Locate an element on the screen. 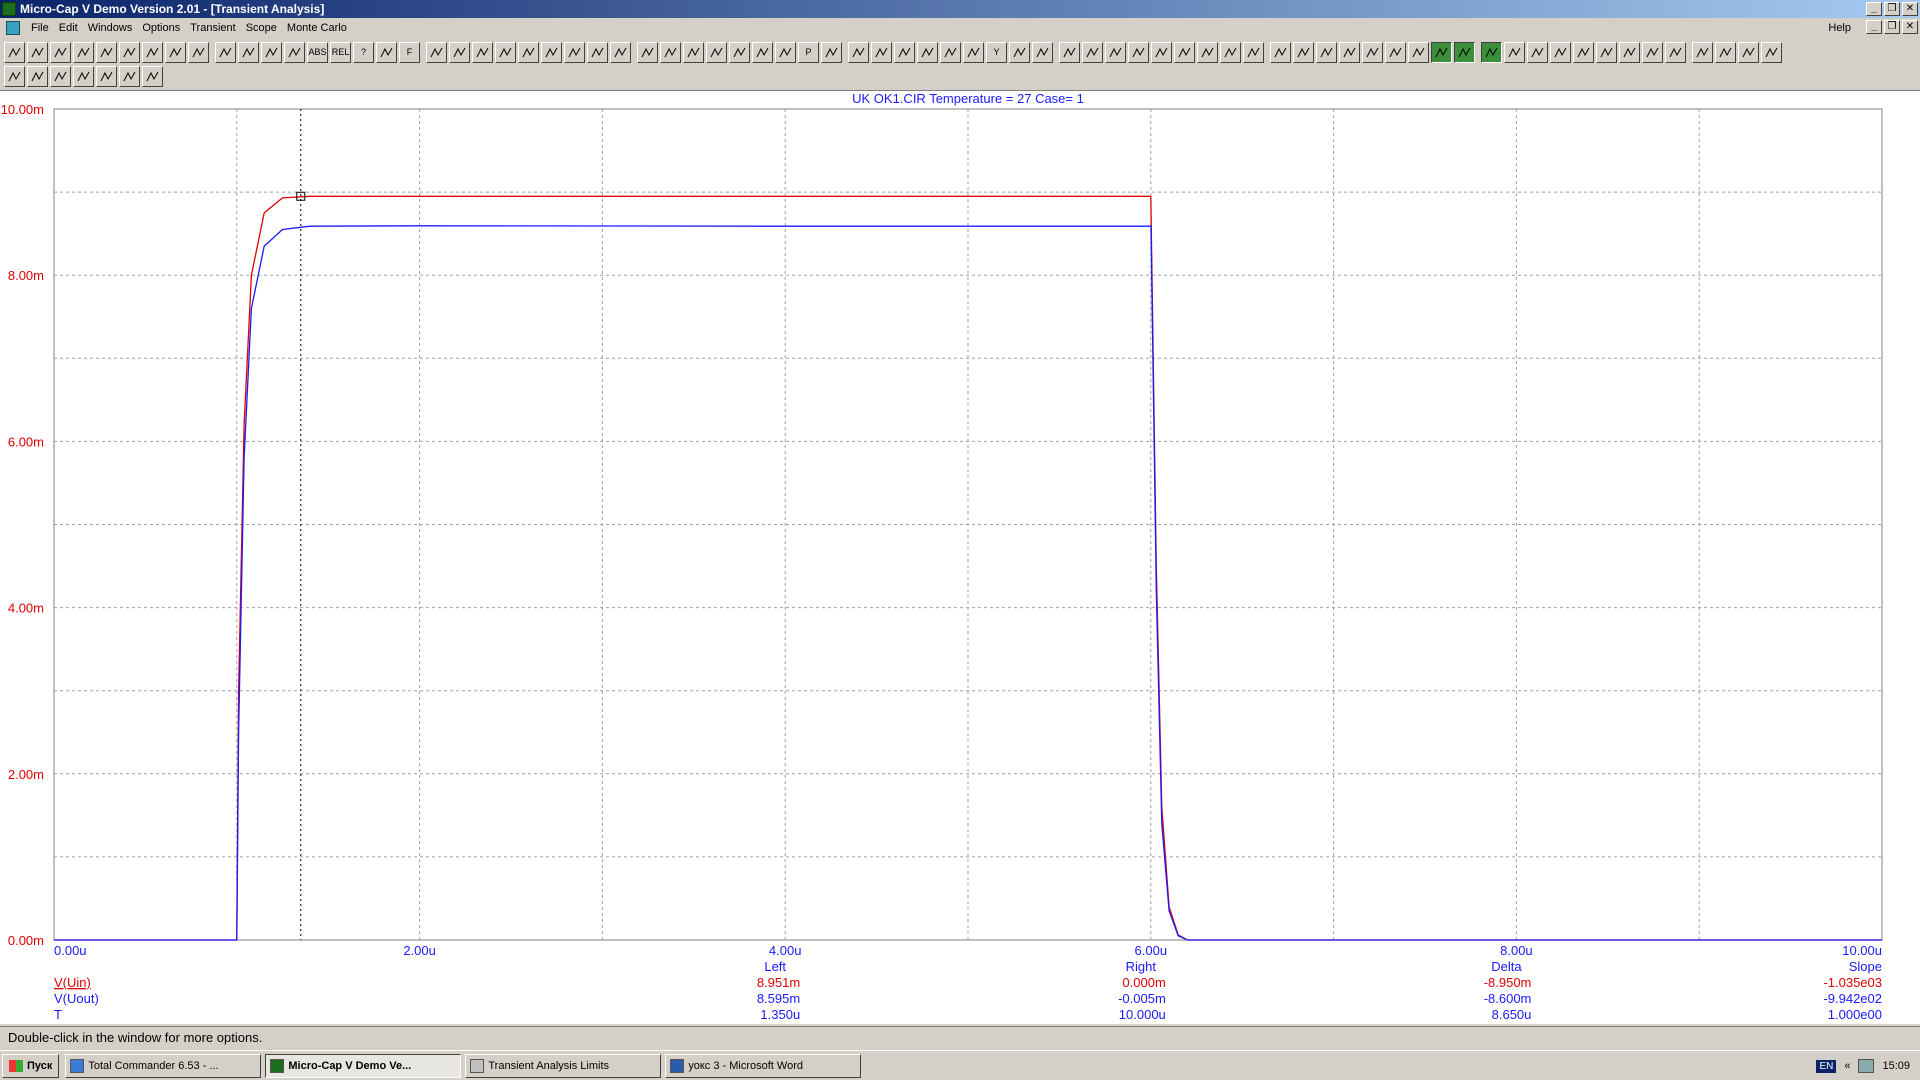 The image size is (1920, 1080). toolbar-button-peak9-icon is located at coordinates (1725, 52).